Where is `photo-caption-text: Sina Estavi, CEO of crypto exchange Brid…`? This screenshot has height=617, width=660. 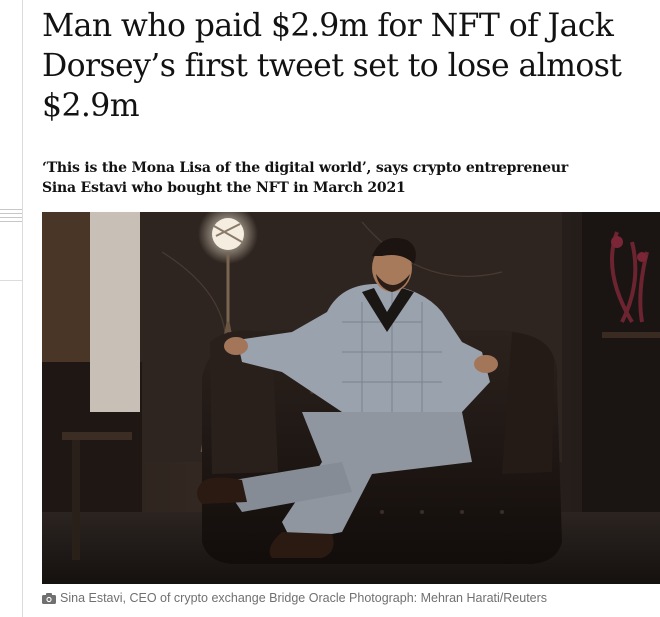
photo-caption-text: Sina Estavi, CEO of crypto exchange Brid… is located at coordinates (304, 598).